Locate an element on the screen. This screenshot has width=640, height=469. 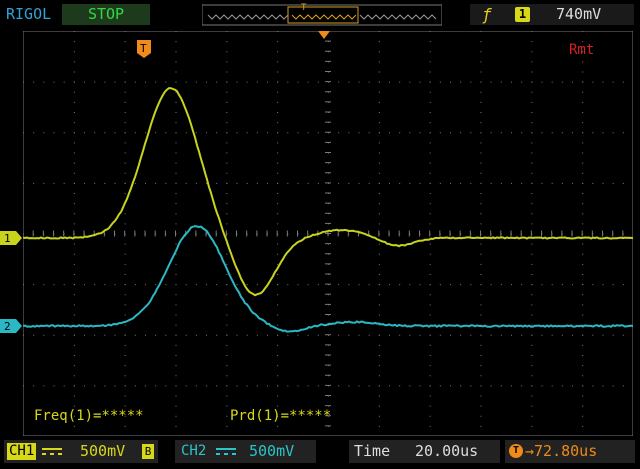
frequency-measurement: Freq(1)=***** is located at coordinates (89, 416).